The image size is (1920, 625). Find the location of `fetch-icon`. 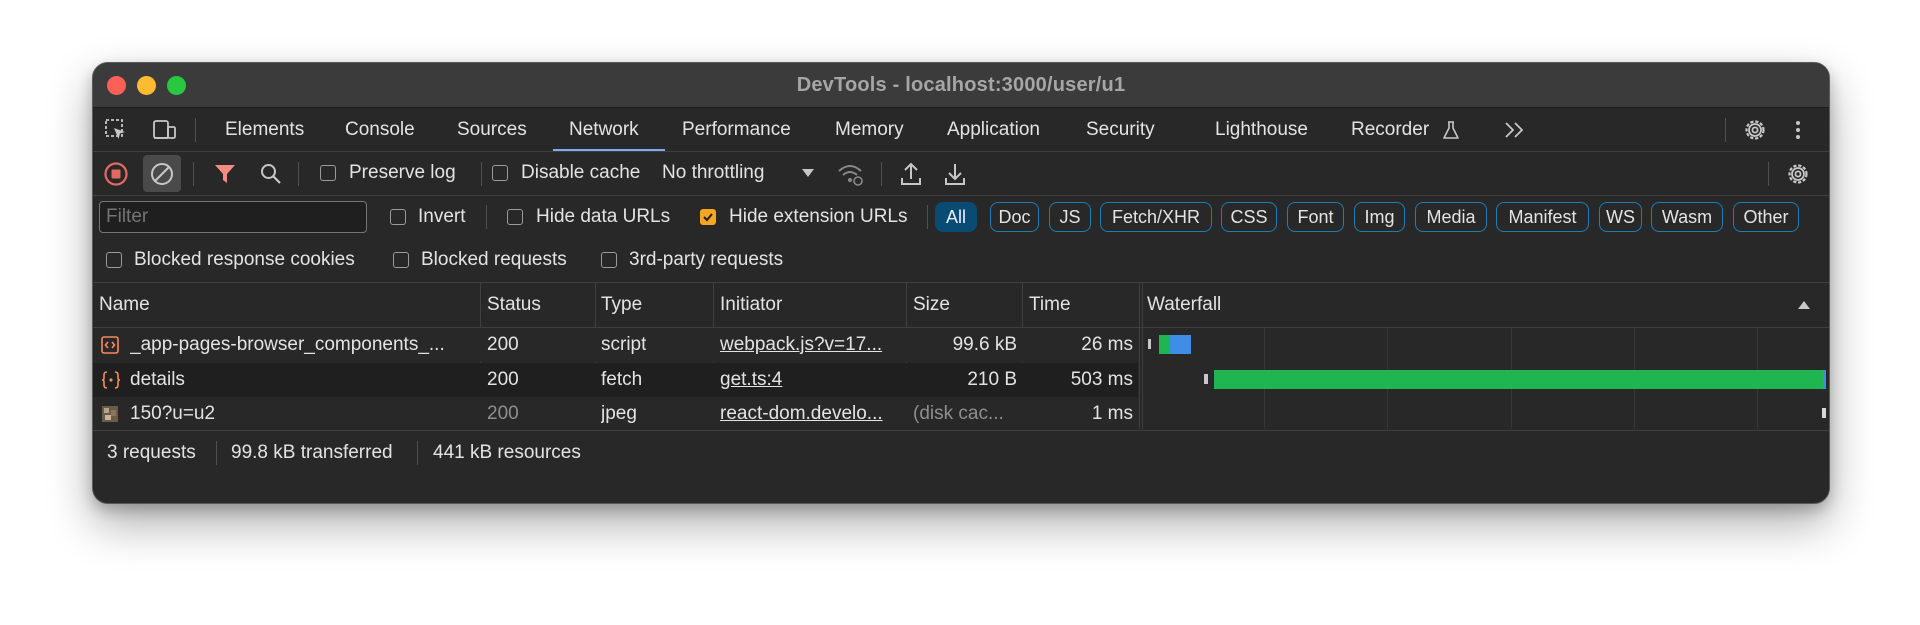

fetch-icon is located at coordinates (111, 380).